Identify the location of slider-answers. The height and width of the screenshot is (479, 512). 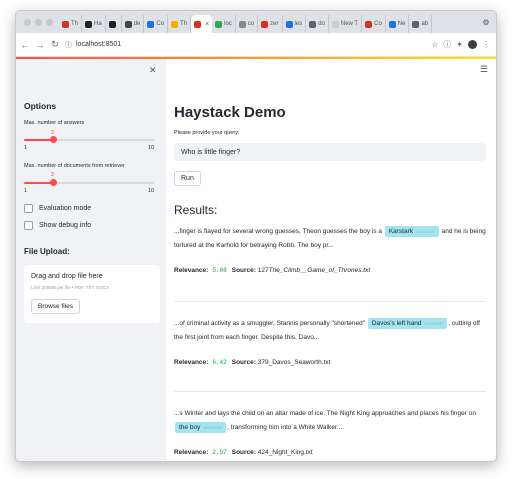
(89, 139).